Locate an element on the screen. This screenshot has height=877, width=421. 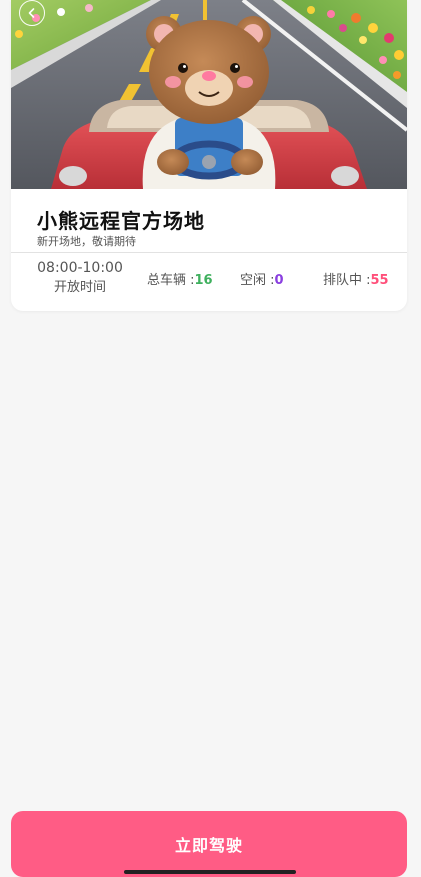
venue-name: 小熊远程官方场地 is located at coordinates (121, 221).